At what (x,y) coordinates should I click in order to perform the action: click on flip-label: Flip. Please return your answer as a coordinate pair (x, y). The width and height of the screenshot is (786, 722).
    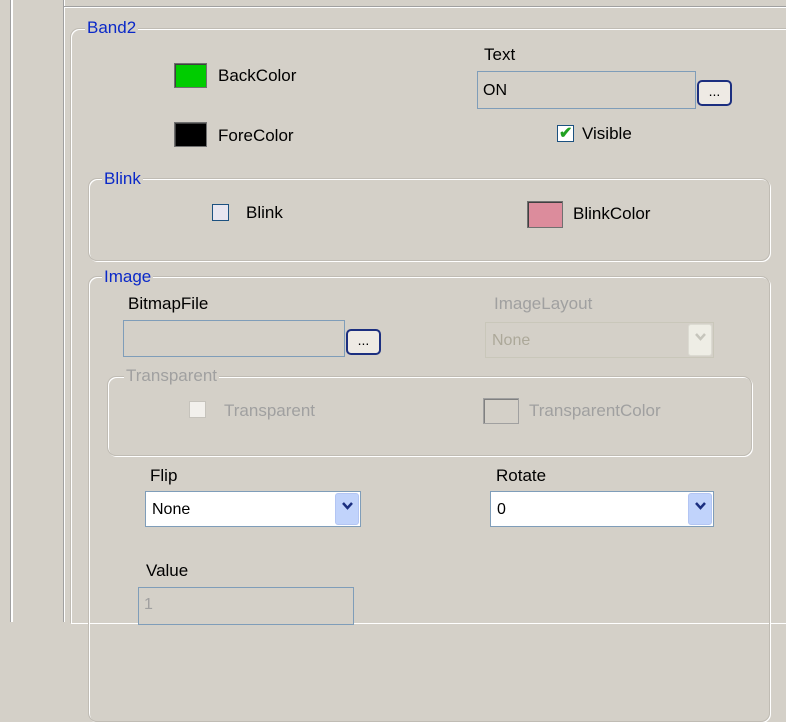
    Looking at the image, I should click on (164, 475).